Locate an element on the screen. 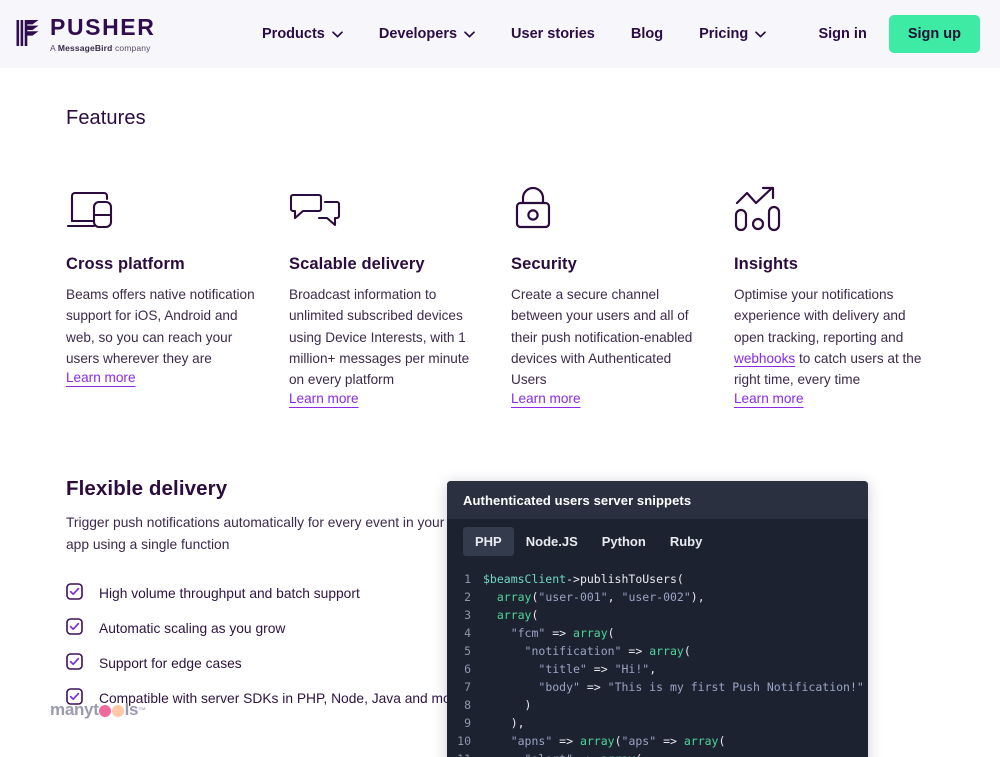 This screenshot has width=1000, height=757. lock-icon is located at coordinates (607, 202).